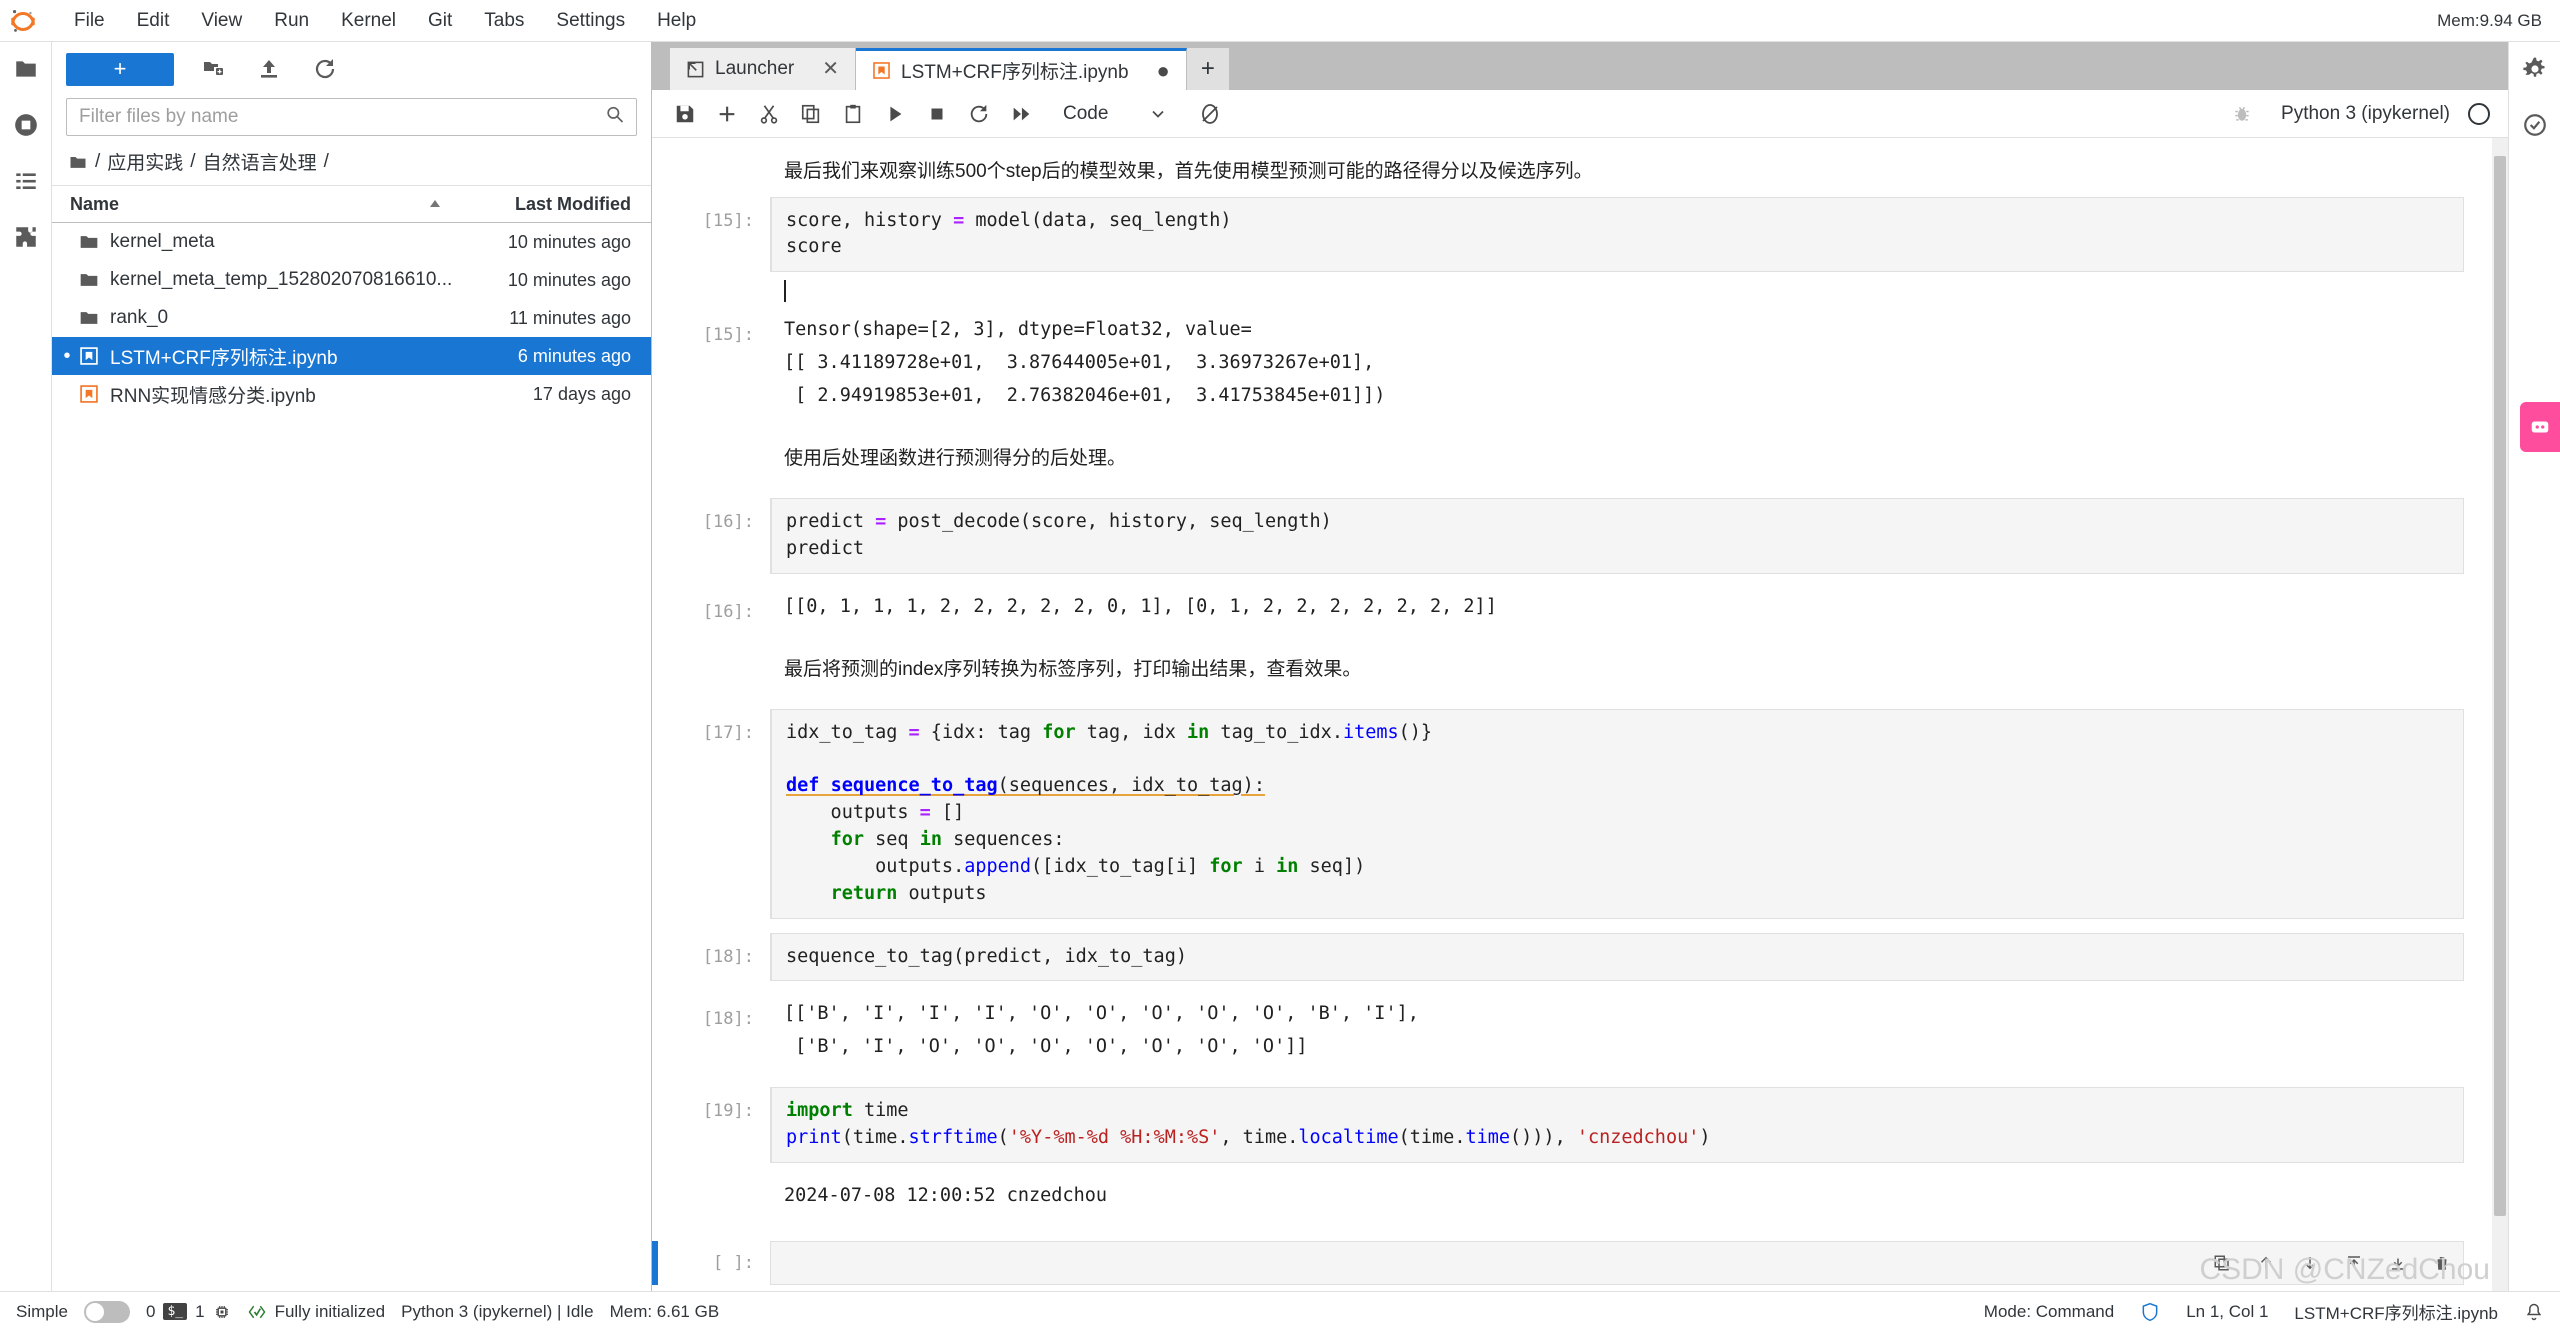 The image size is (2560, 1331). I want to click on upload-icon, so click(269, 69).